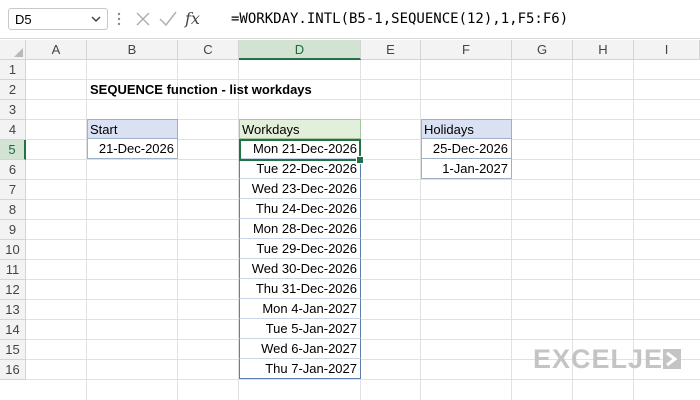 This screenshot has width=700, height=400. I want to click on row-header-15: 15, so click(13, 350).